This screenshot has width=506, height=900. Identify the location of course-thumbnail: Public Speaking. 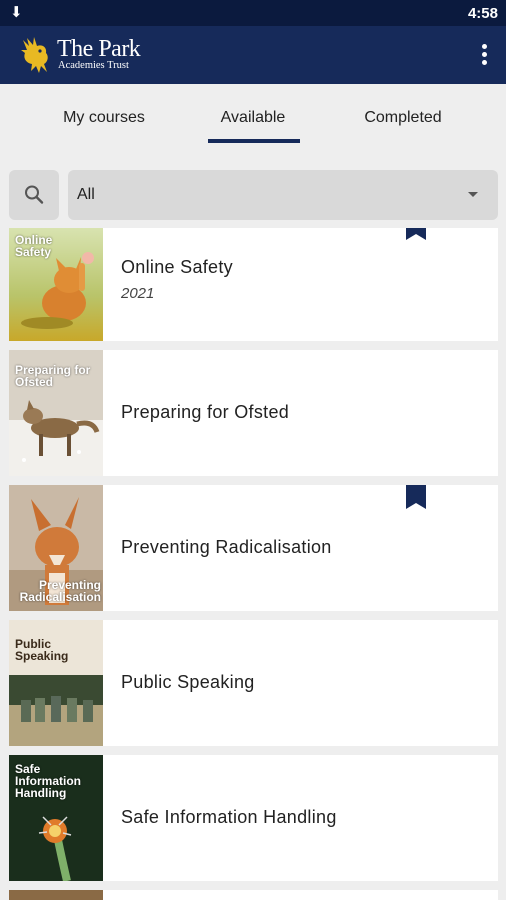
(56, 683).